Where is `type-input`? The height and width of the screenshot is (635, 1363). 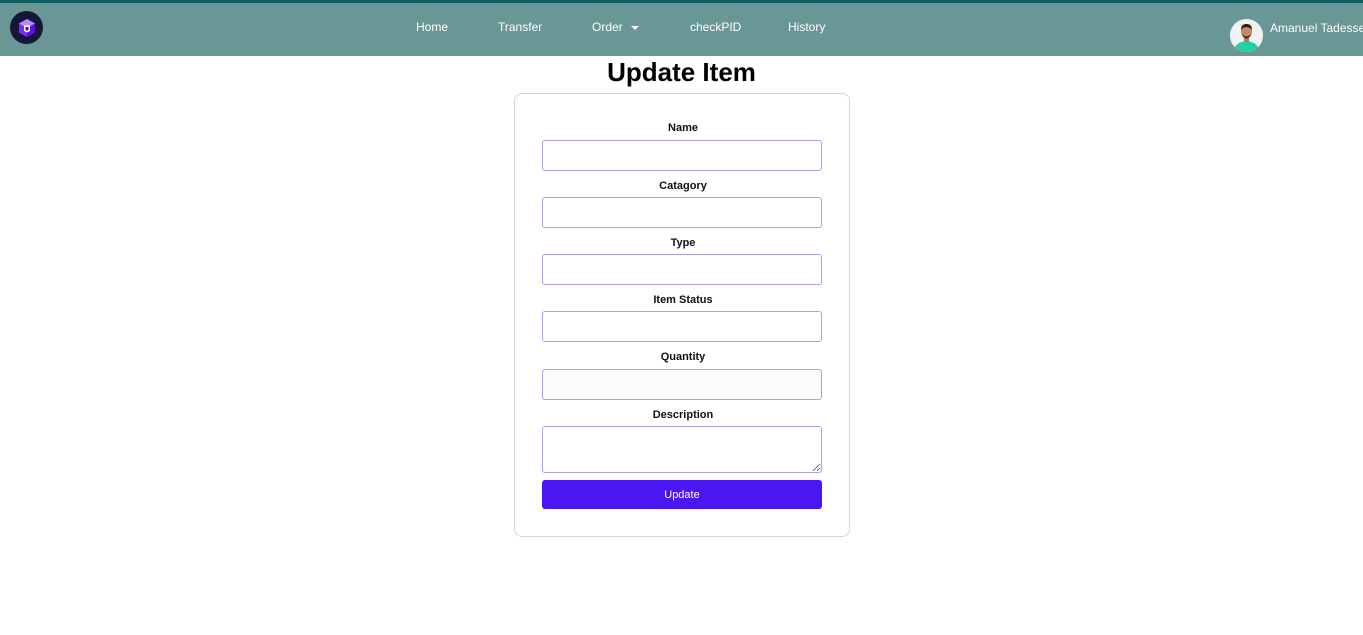 type-input is located at coordinates (682, 269).